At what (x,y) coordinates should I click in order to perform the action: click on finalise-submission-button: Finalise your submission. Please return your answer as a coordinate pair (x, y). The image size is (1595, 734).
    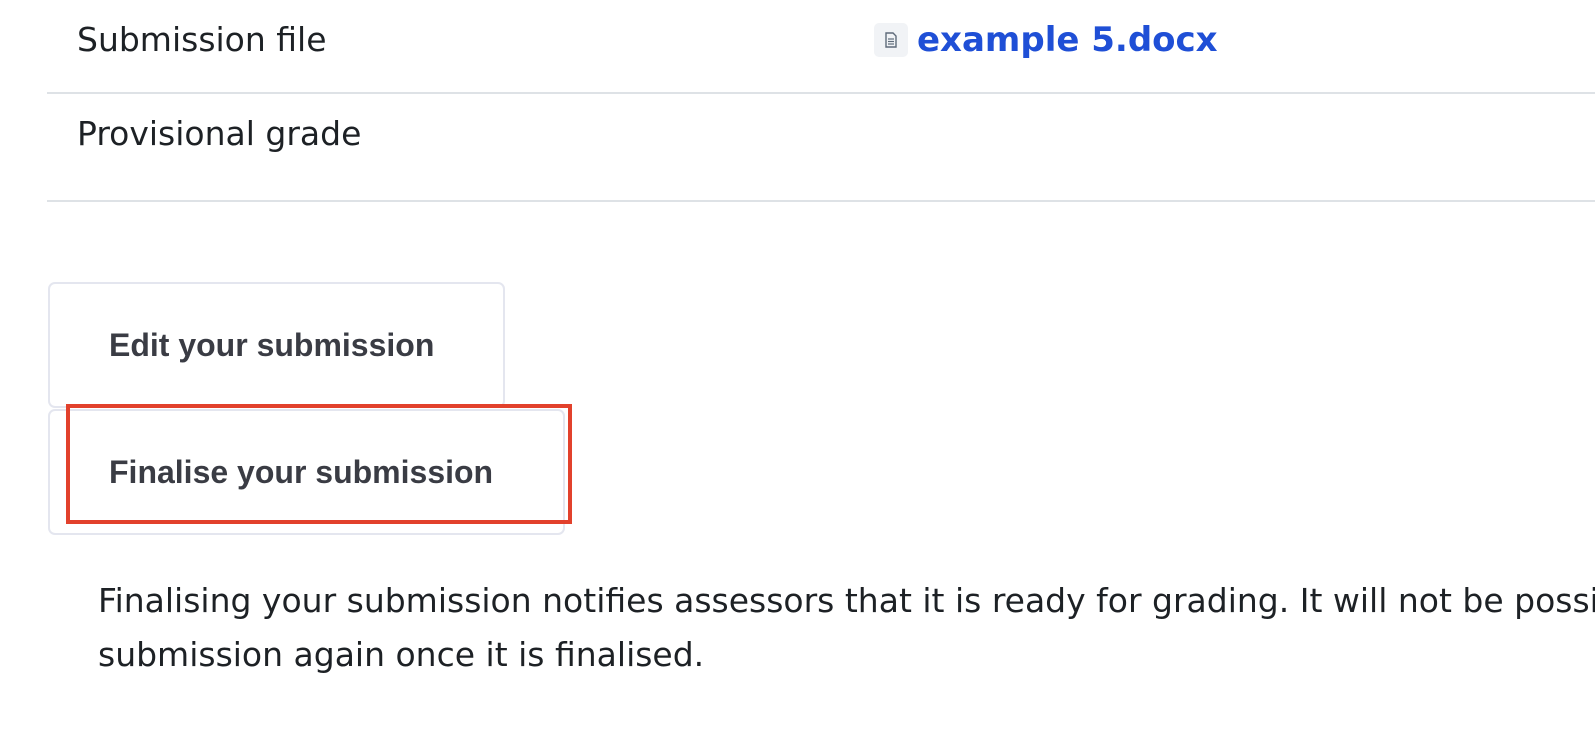
    Looking at the image, I should click on (306, 472).